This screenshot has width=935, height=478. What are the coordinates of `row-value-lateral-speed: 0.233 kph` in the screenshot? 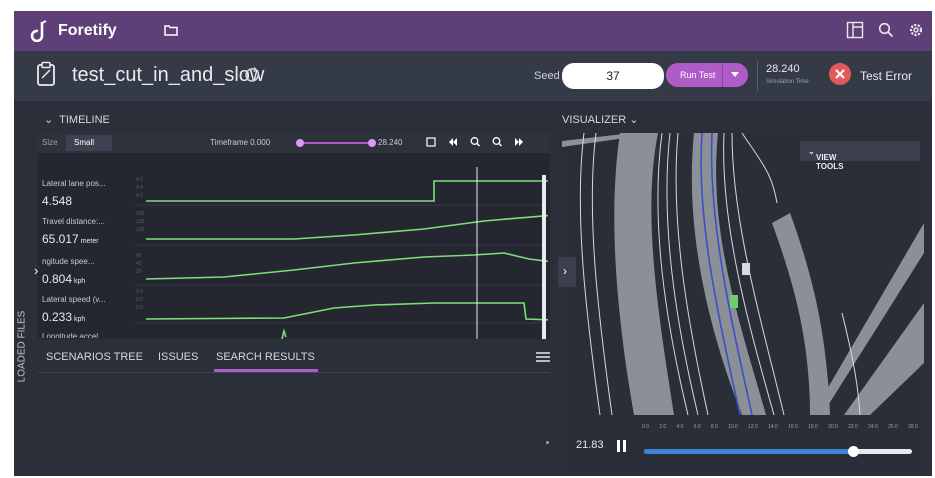 It's located at (63, 317).